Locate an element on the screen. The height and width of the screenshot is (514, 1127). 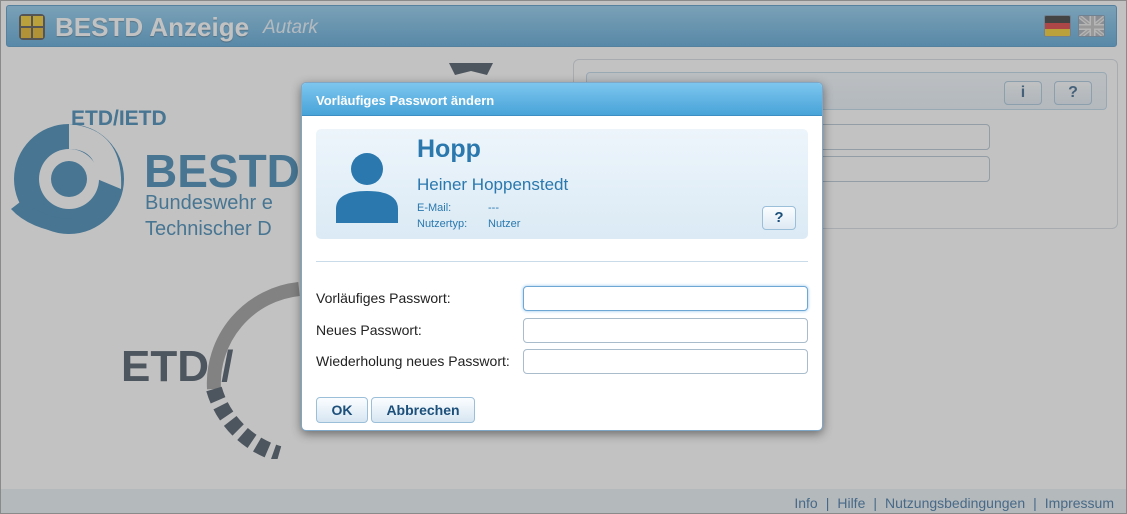
repeat-password-input is located at coordinates (665, 361).